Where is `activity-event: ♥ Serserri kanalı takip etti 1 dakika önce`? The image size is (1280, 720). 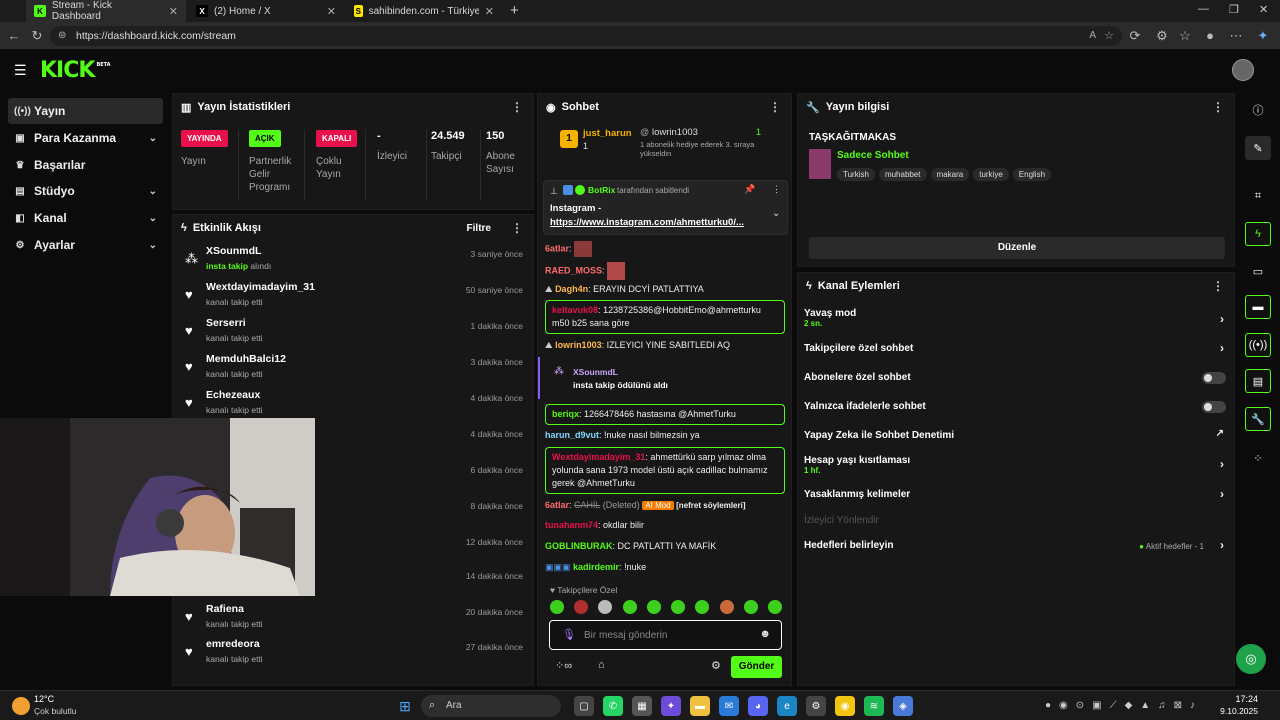 activity-event: ♥ Serserri kanalı takip etti 1 dakika önce is located at coordinates (354, 332).